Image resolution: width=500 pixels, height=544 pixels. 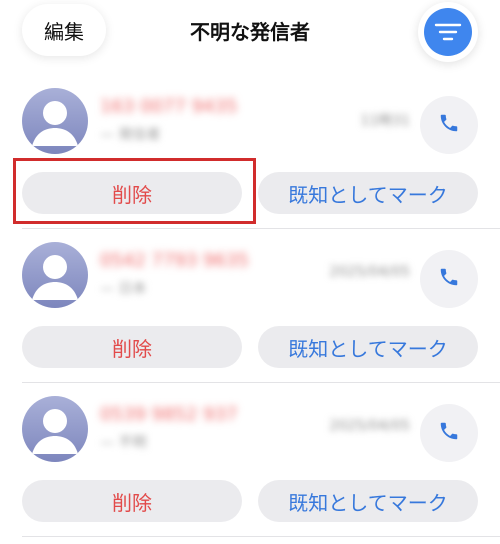 I want to click on edit-button: 編集, so click(x=64, y=30).